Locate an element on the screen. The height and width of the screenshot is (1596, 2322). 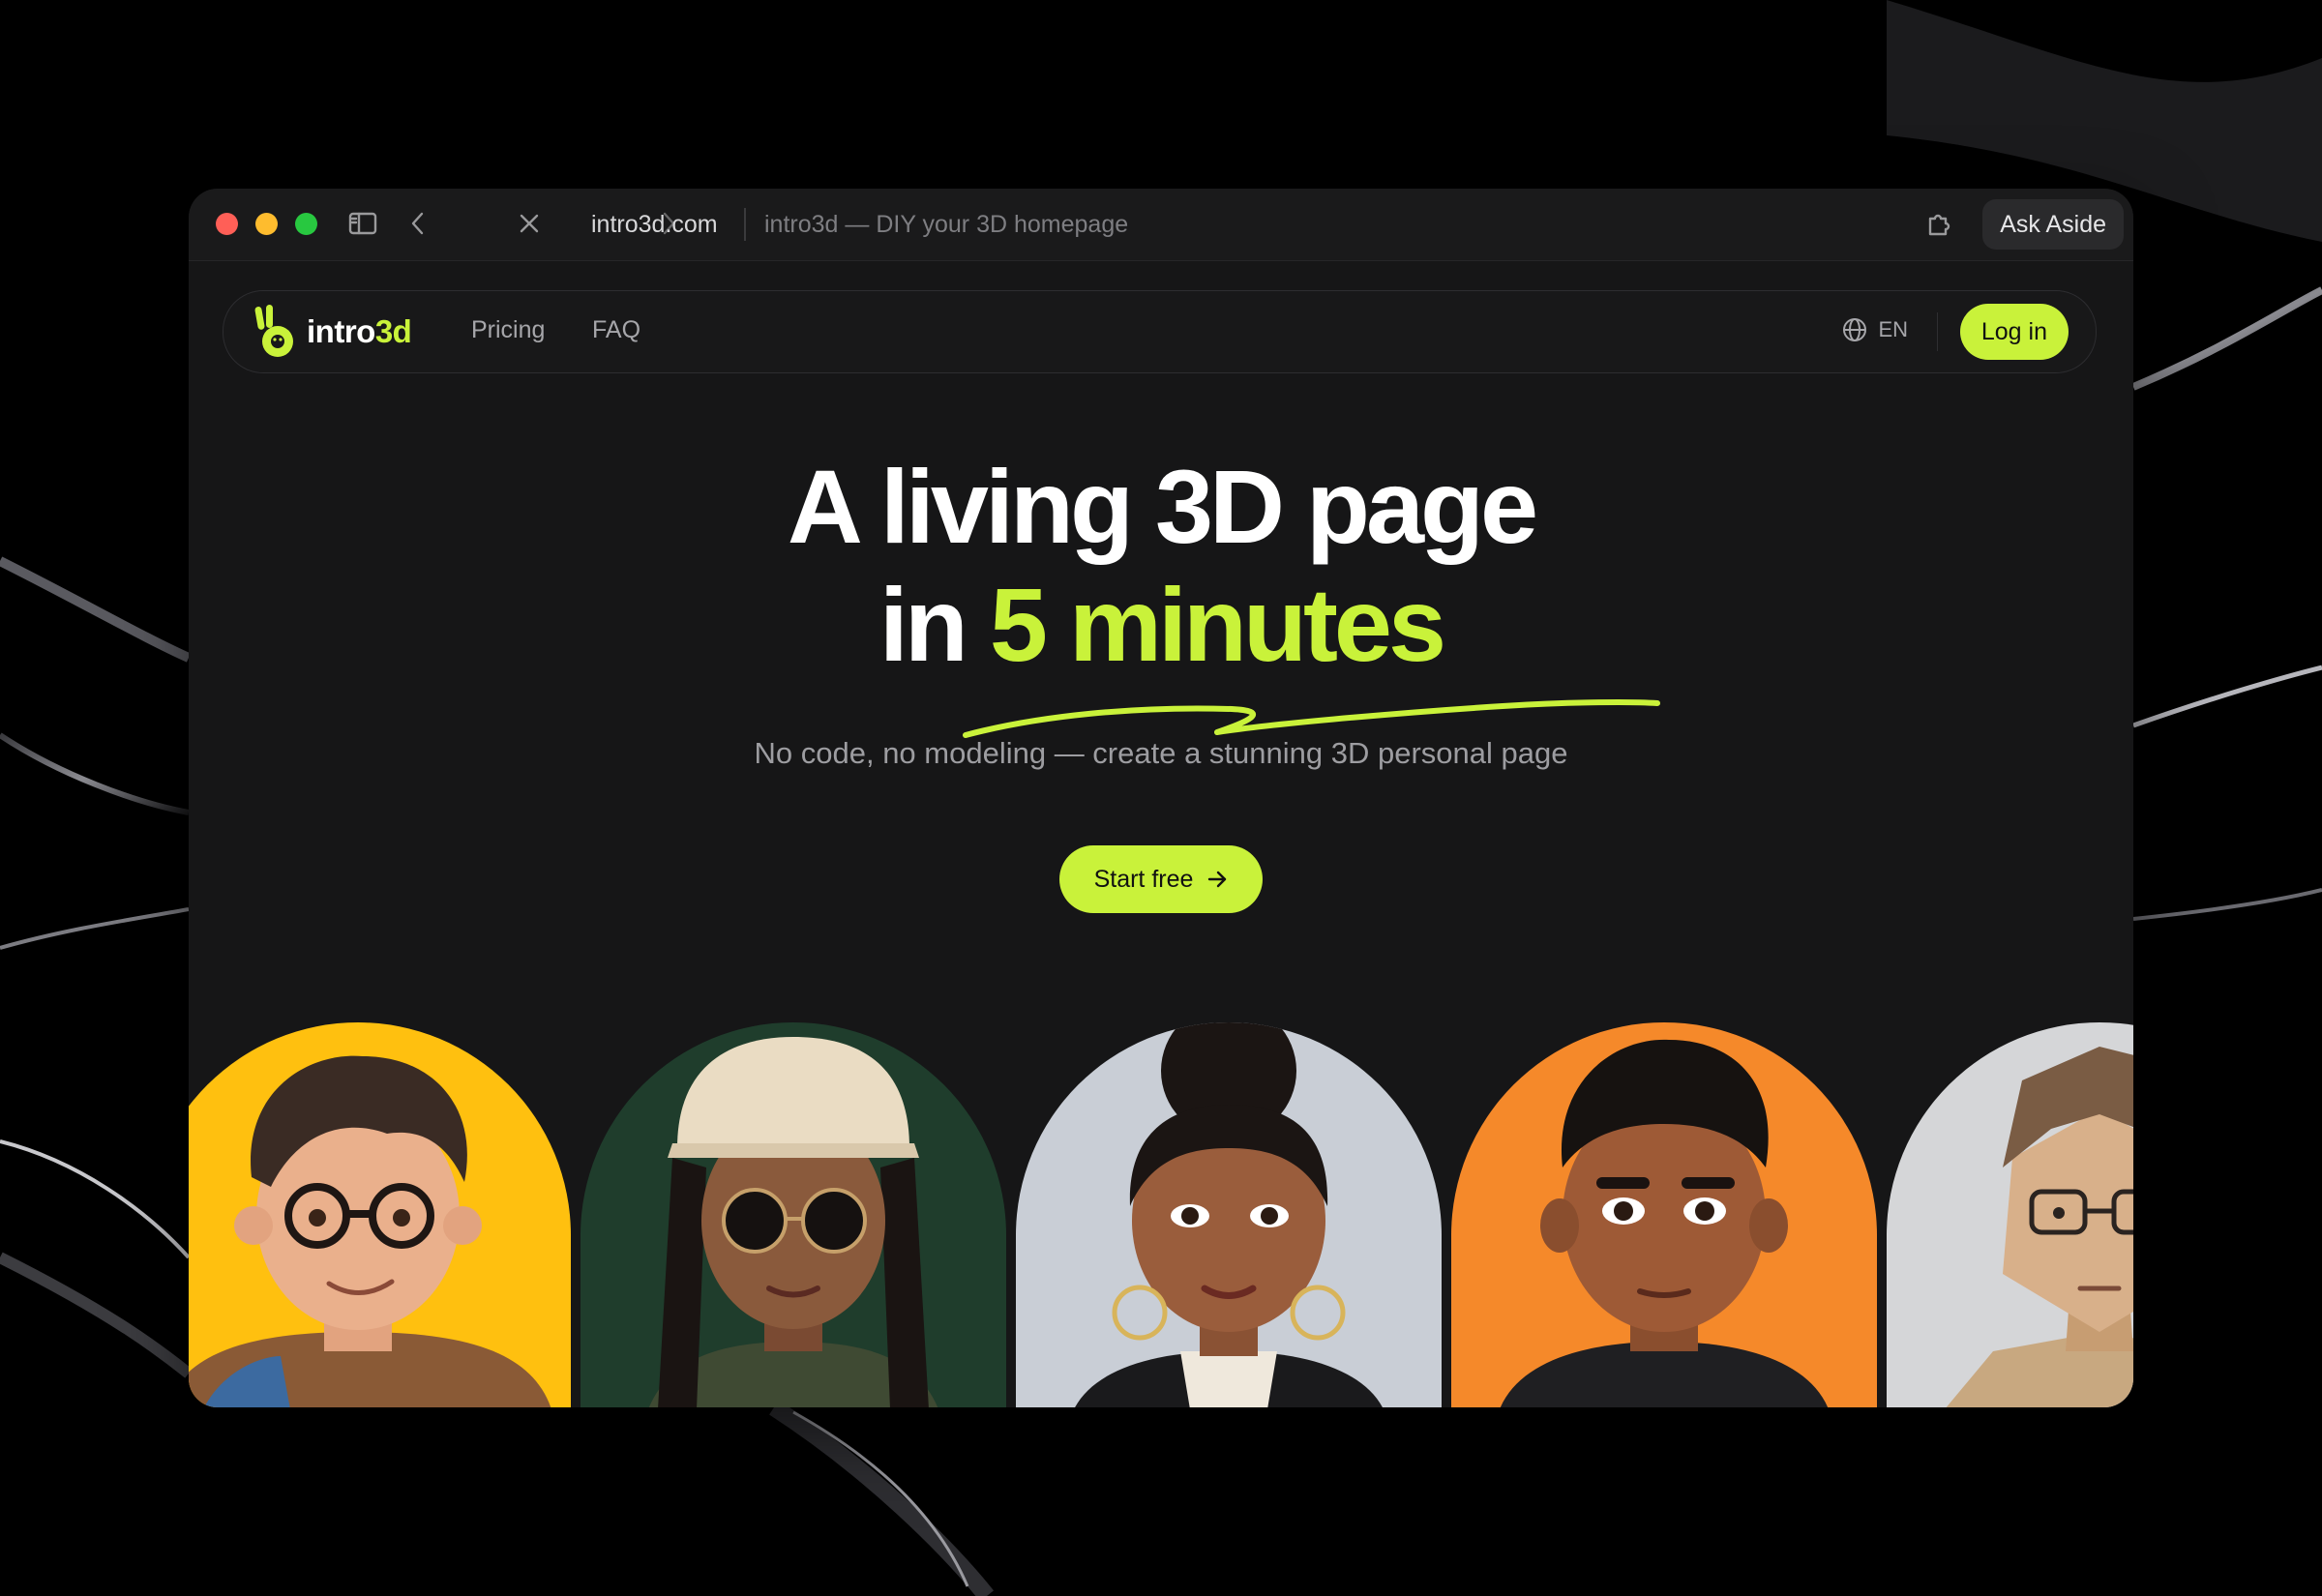
logo: intro3d is located at coordinates (330, 332).